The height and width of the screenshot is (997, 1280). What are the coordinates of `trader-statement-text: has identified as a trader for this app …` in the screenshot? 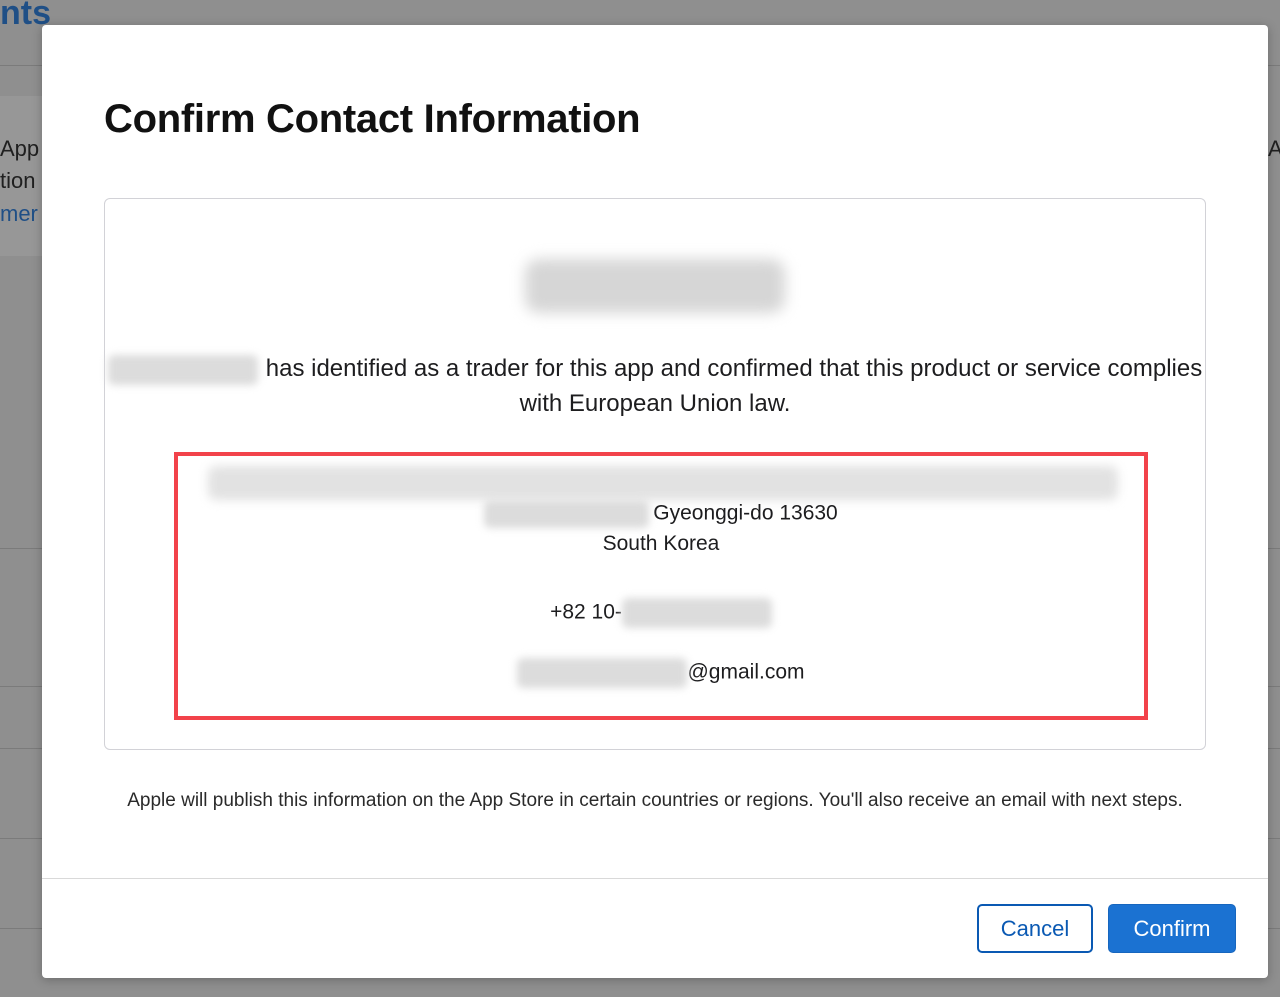 It's located at (734, 386).